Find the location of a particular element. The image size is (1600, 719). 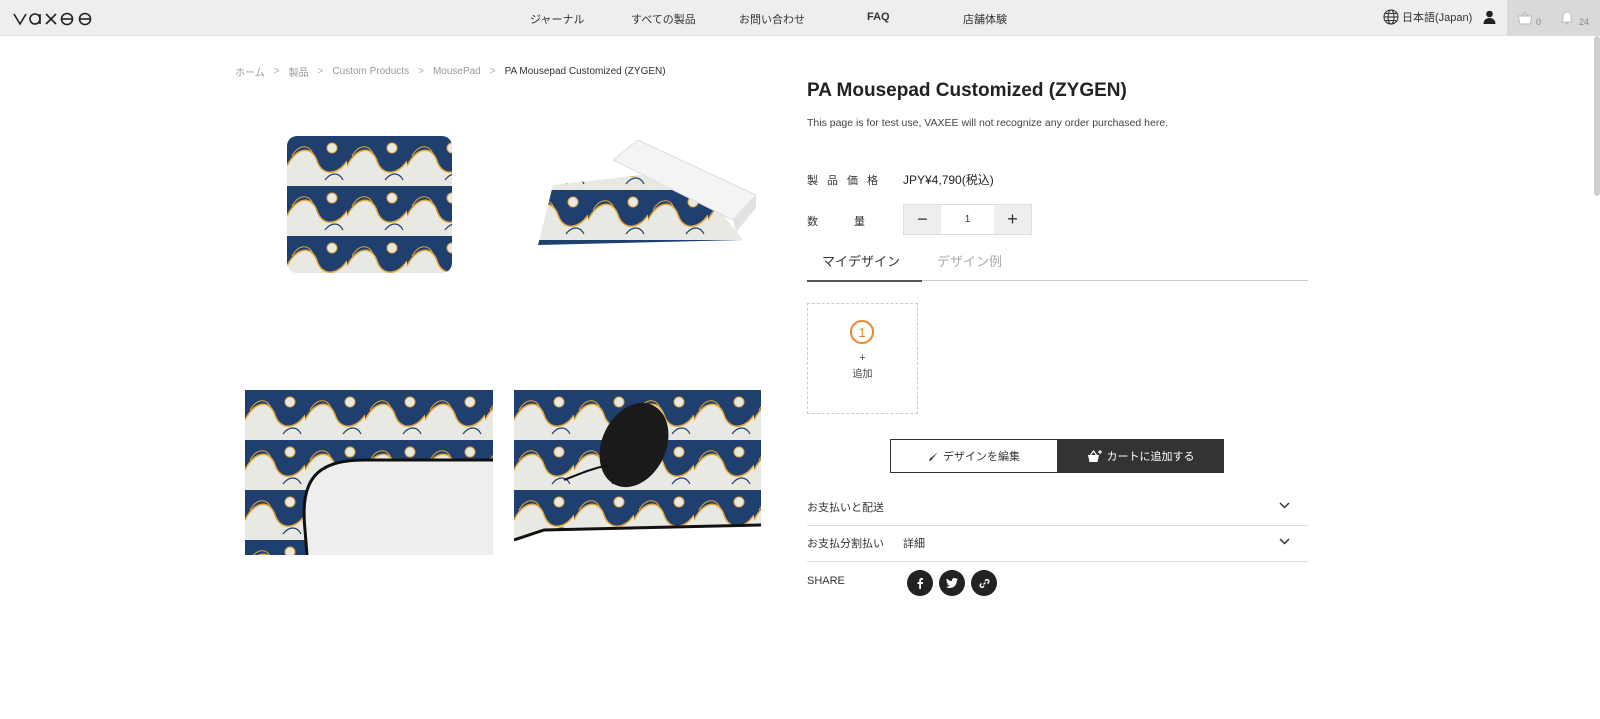

accordion-payment-shipping: お支払いと配送 is located at coordinates (1057, 508).